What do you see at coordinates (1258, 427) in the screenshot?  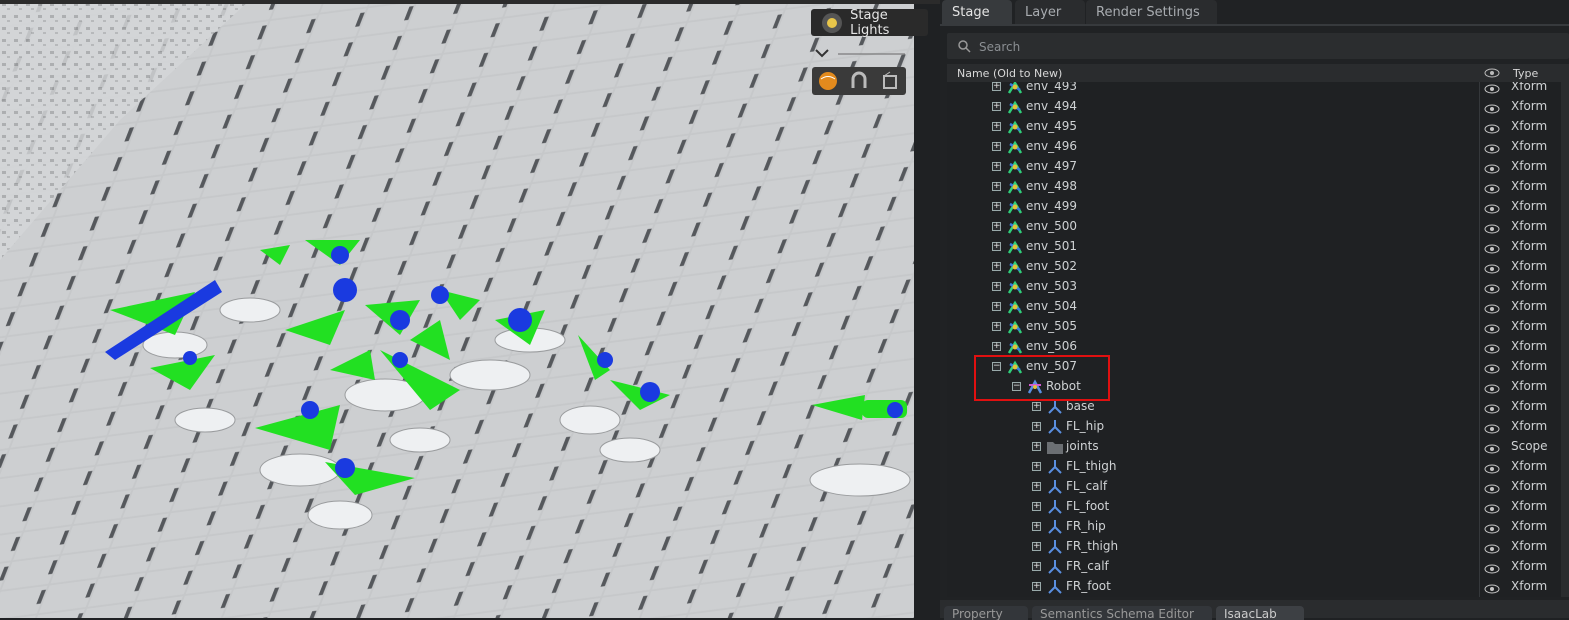 I see `tree-row-fl-hip: + FL_hip Xform` at bounding box center [1258, 427].